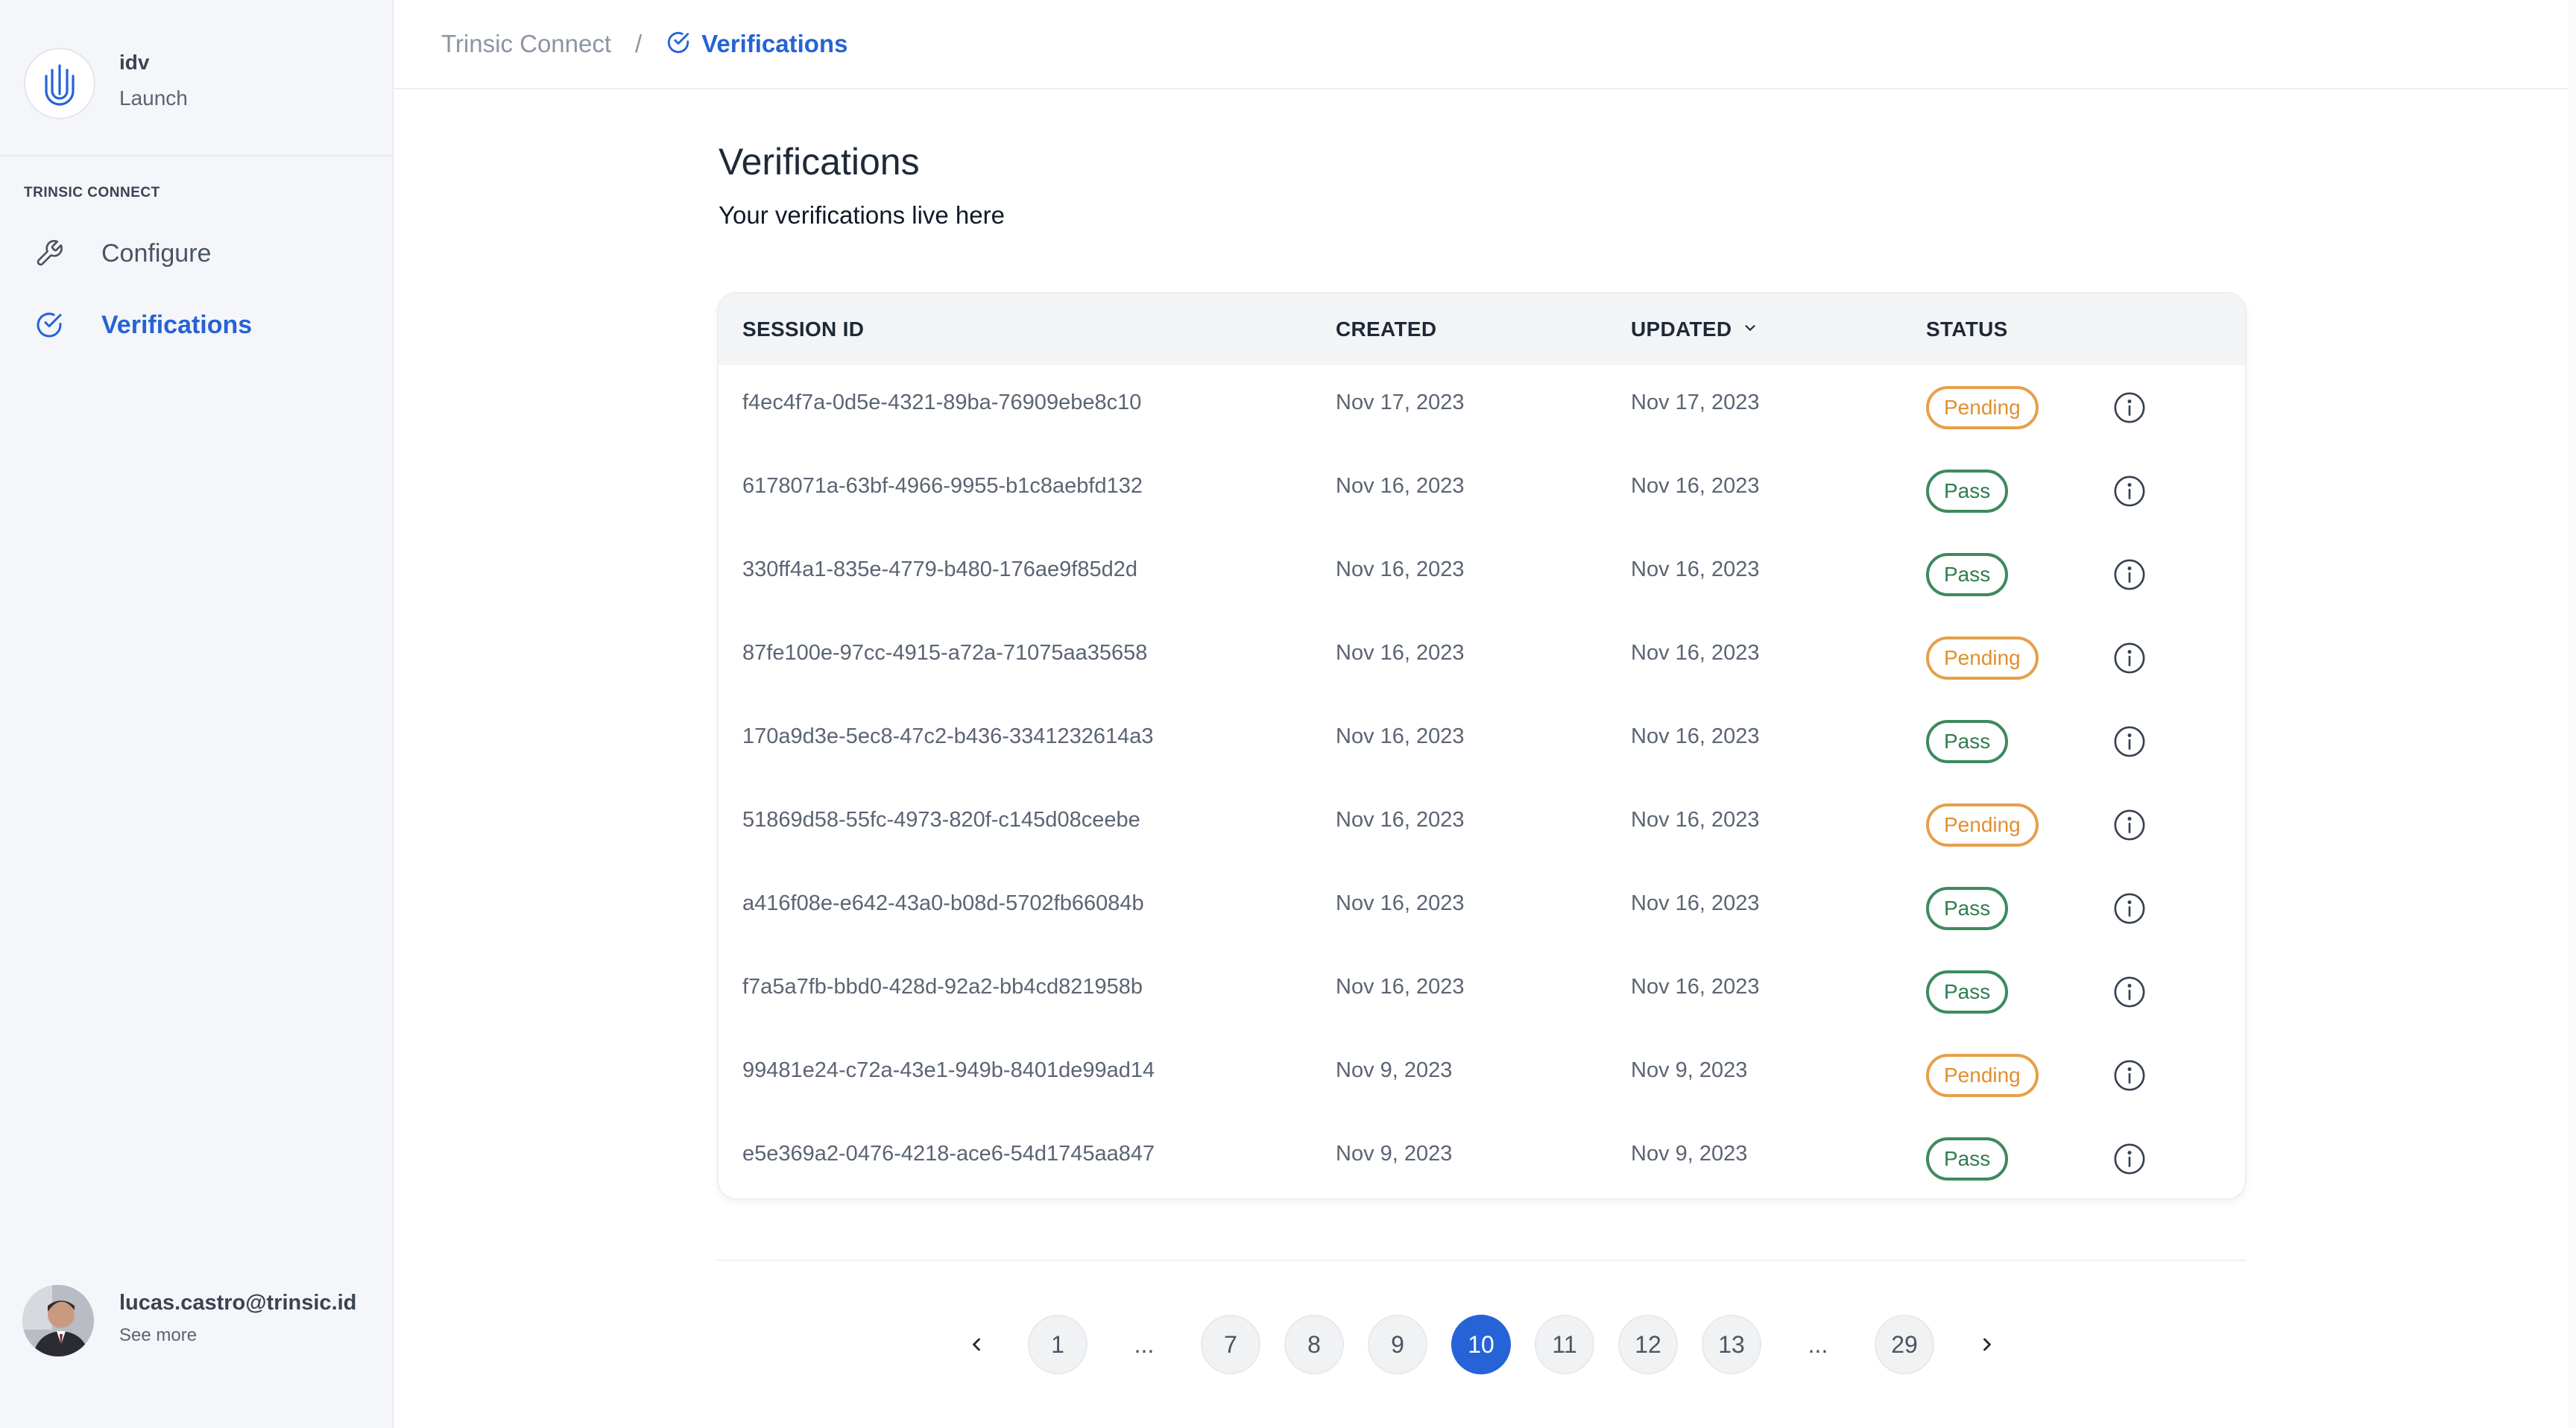  Describe the element at coordinates (1904, 1344) in the screenshot. I see `page-button: 29` at that location.